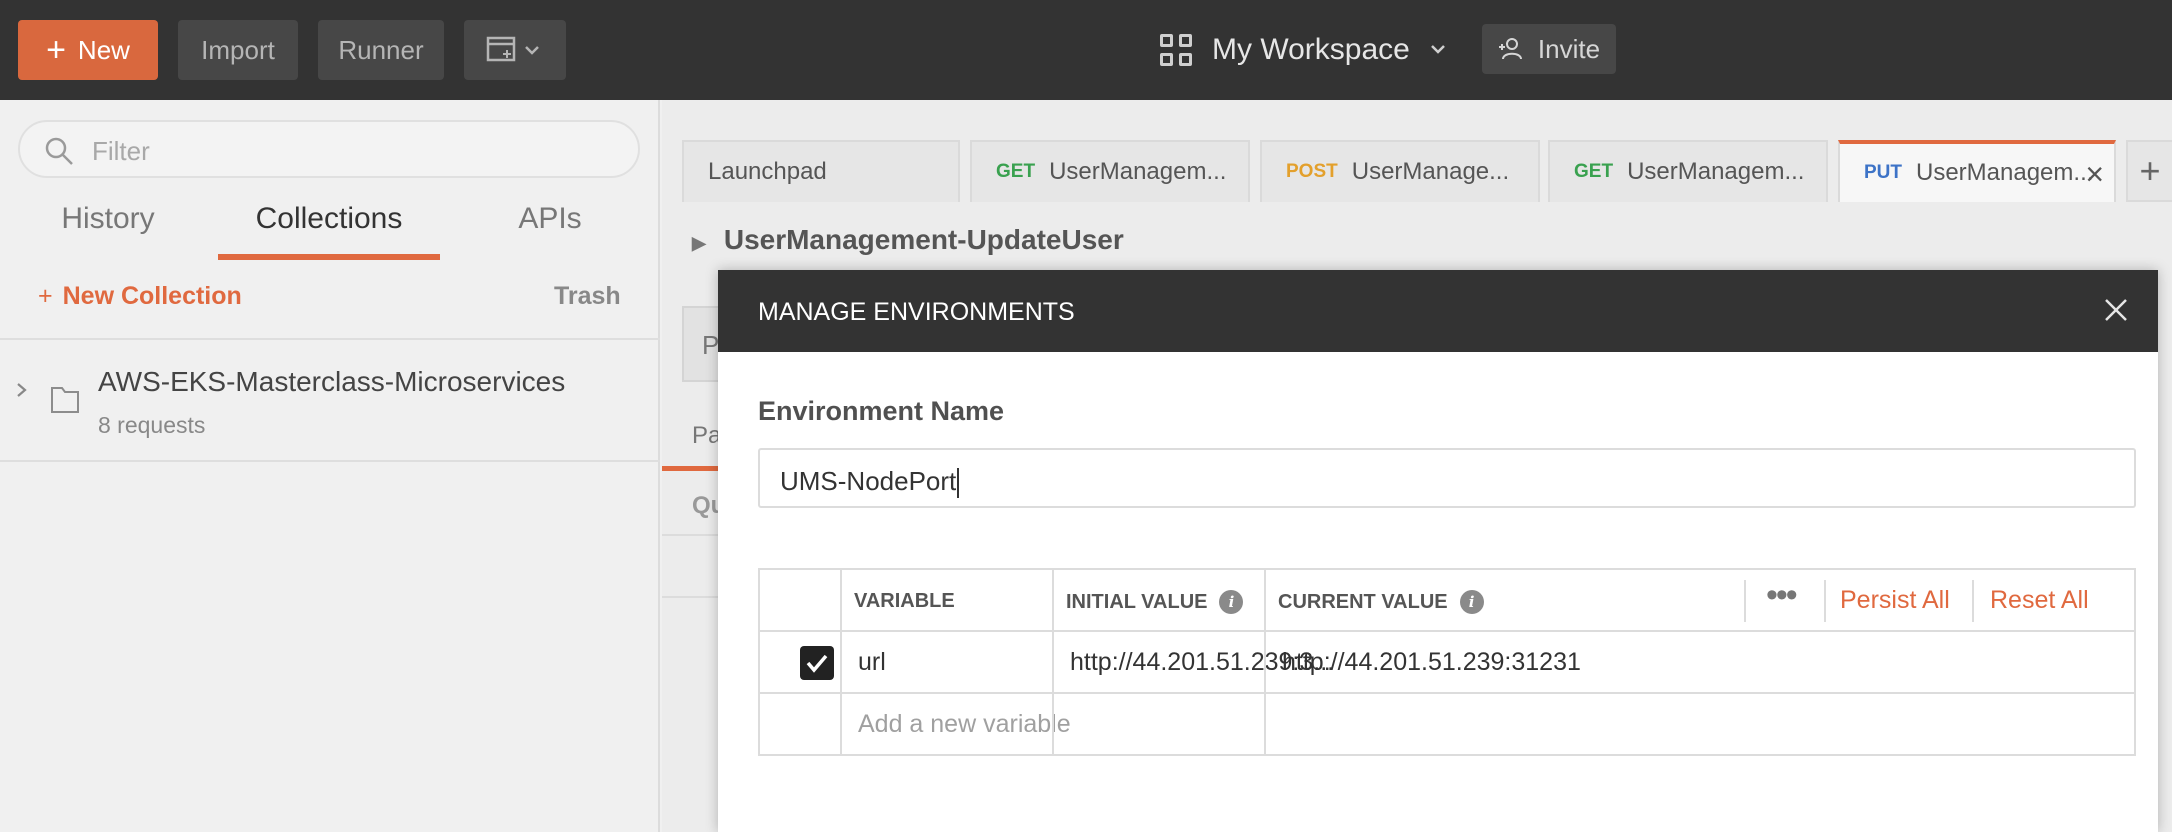 The image size is (2172, 832). Describe the element at coordinates (881, 411) in the screenshot. I see `environment-name-label: Environment Name` at that location.